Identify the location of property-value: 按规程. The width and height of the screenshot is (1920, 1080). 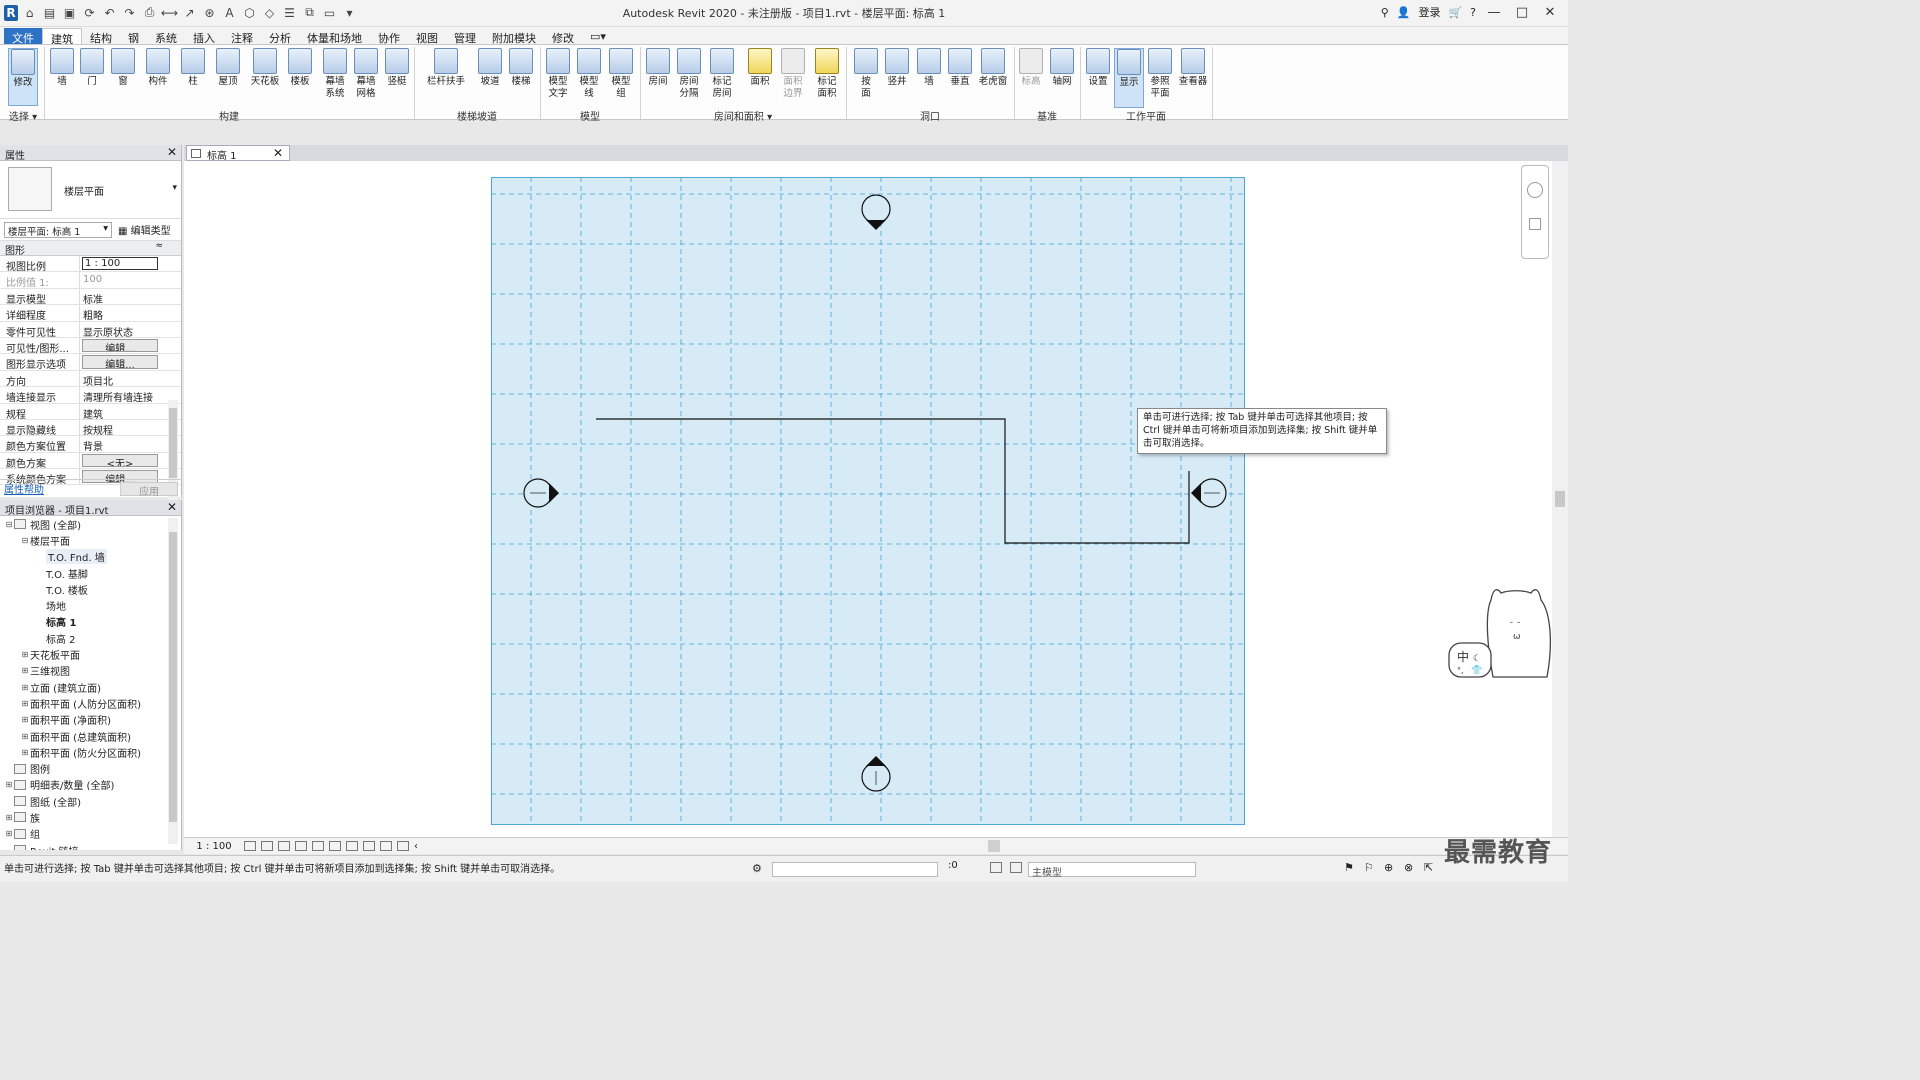
(118, 427).